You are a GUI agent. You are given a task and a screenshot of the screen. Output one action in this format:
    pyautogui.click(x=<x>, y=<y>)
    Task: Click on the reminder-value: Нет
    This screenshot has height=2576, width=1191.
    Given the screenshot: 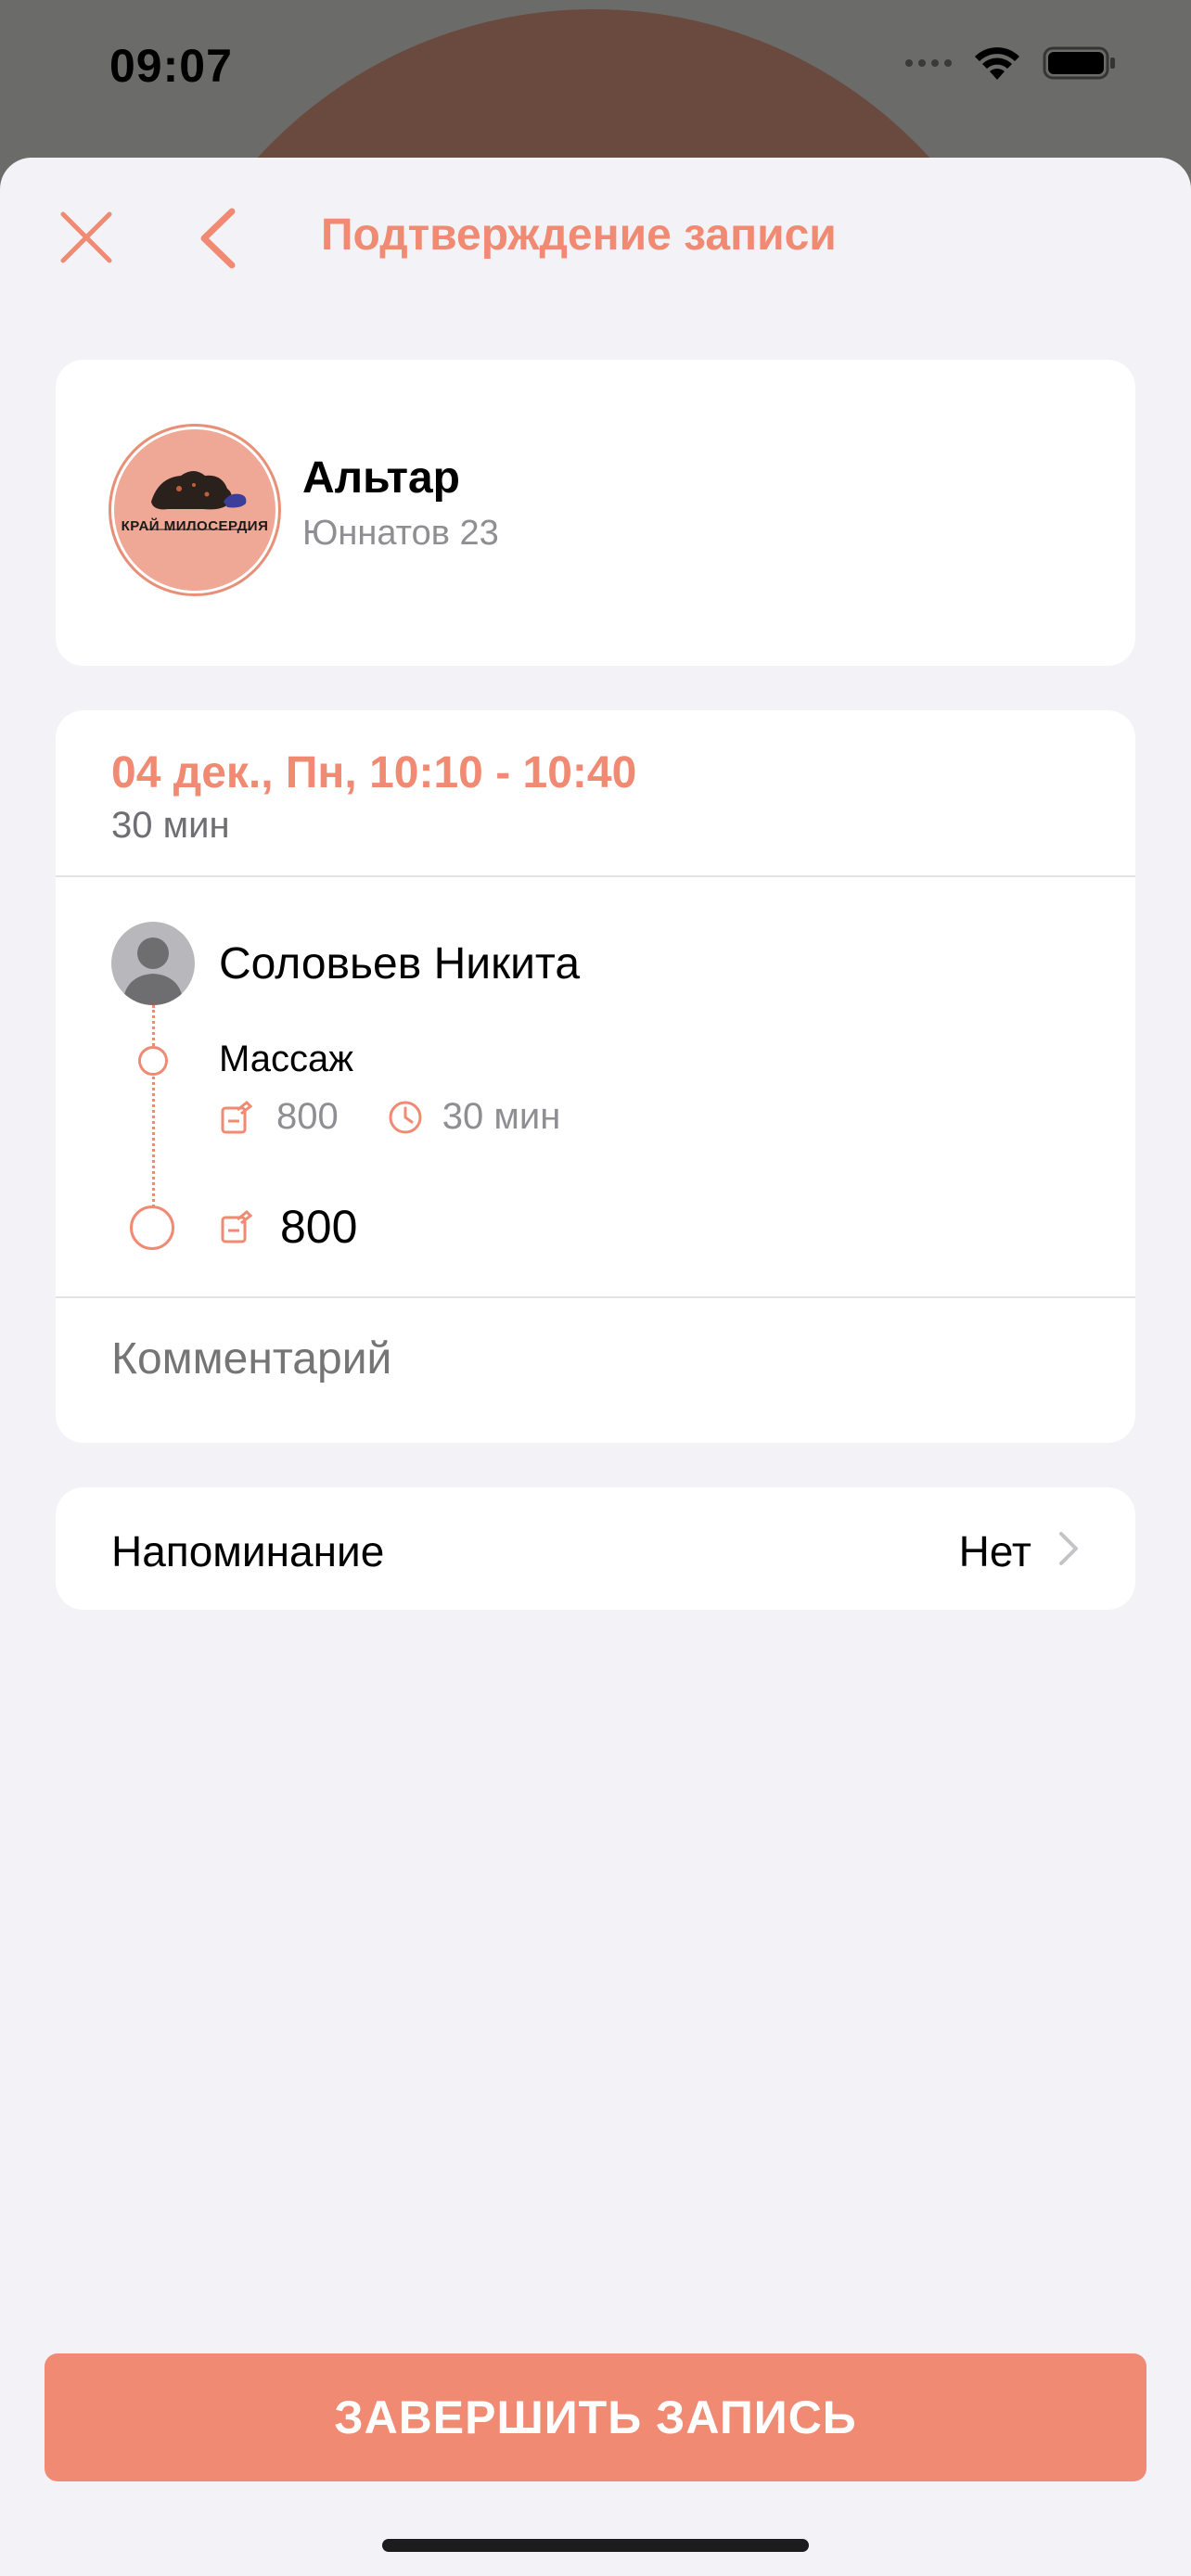 What is the action you would take?
    pyautogui.click(x=995, y=1551)
    